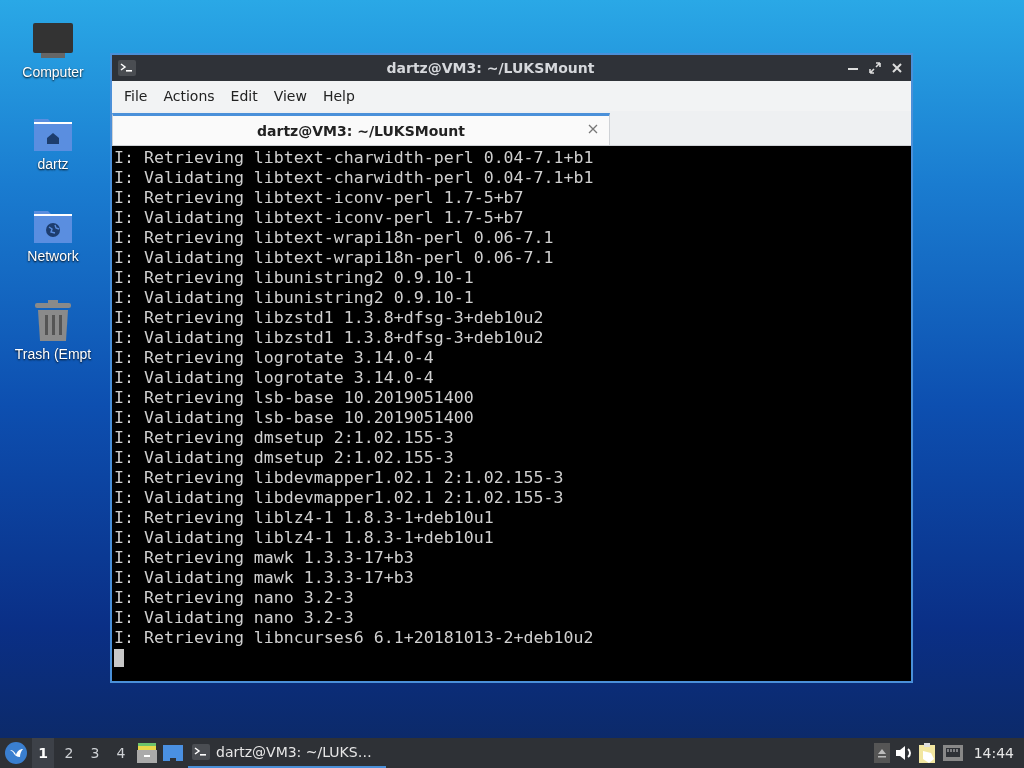  What do you see at coordinates (875, 68) in the screenshot?
I see `maximize-icon` at bounding box center [875, 68].